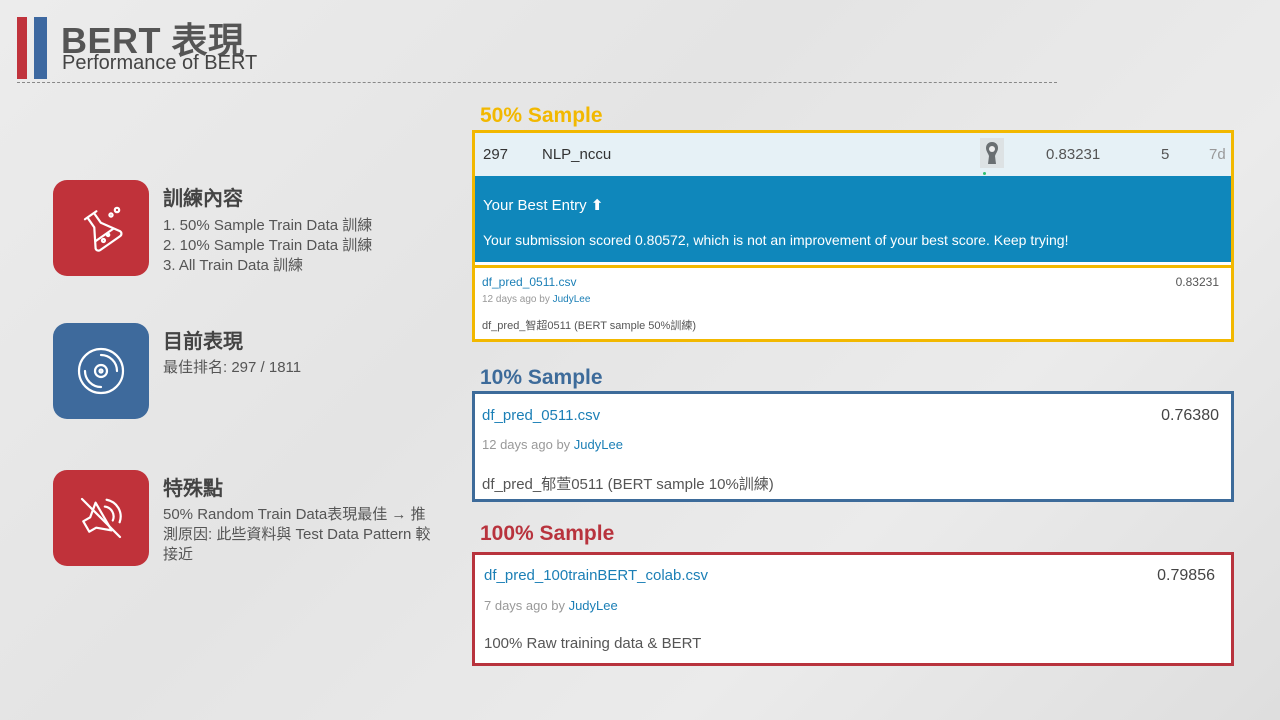 This screenshot has width=1280, height=720. Describe the element at coordinates (597, 205) in the screenshot. I see `arrow-up-icon: ⬆` at that location.